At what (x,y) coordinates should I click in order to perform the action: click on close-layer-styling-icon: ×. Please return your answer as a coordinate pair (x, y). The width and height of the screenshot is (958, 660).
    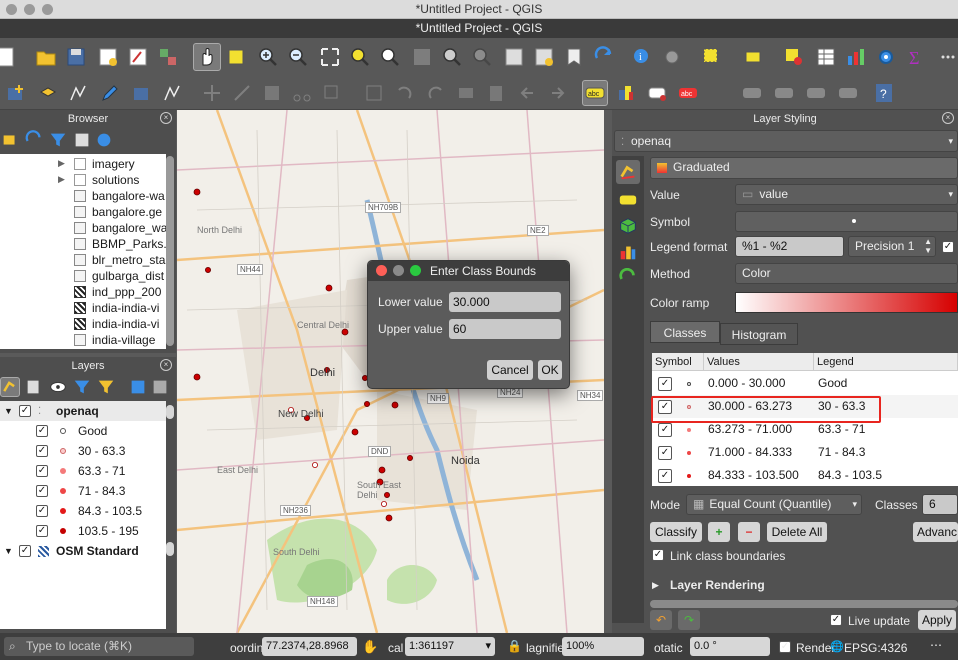
    Looking at the image, I should click on (948, 118).